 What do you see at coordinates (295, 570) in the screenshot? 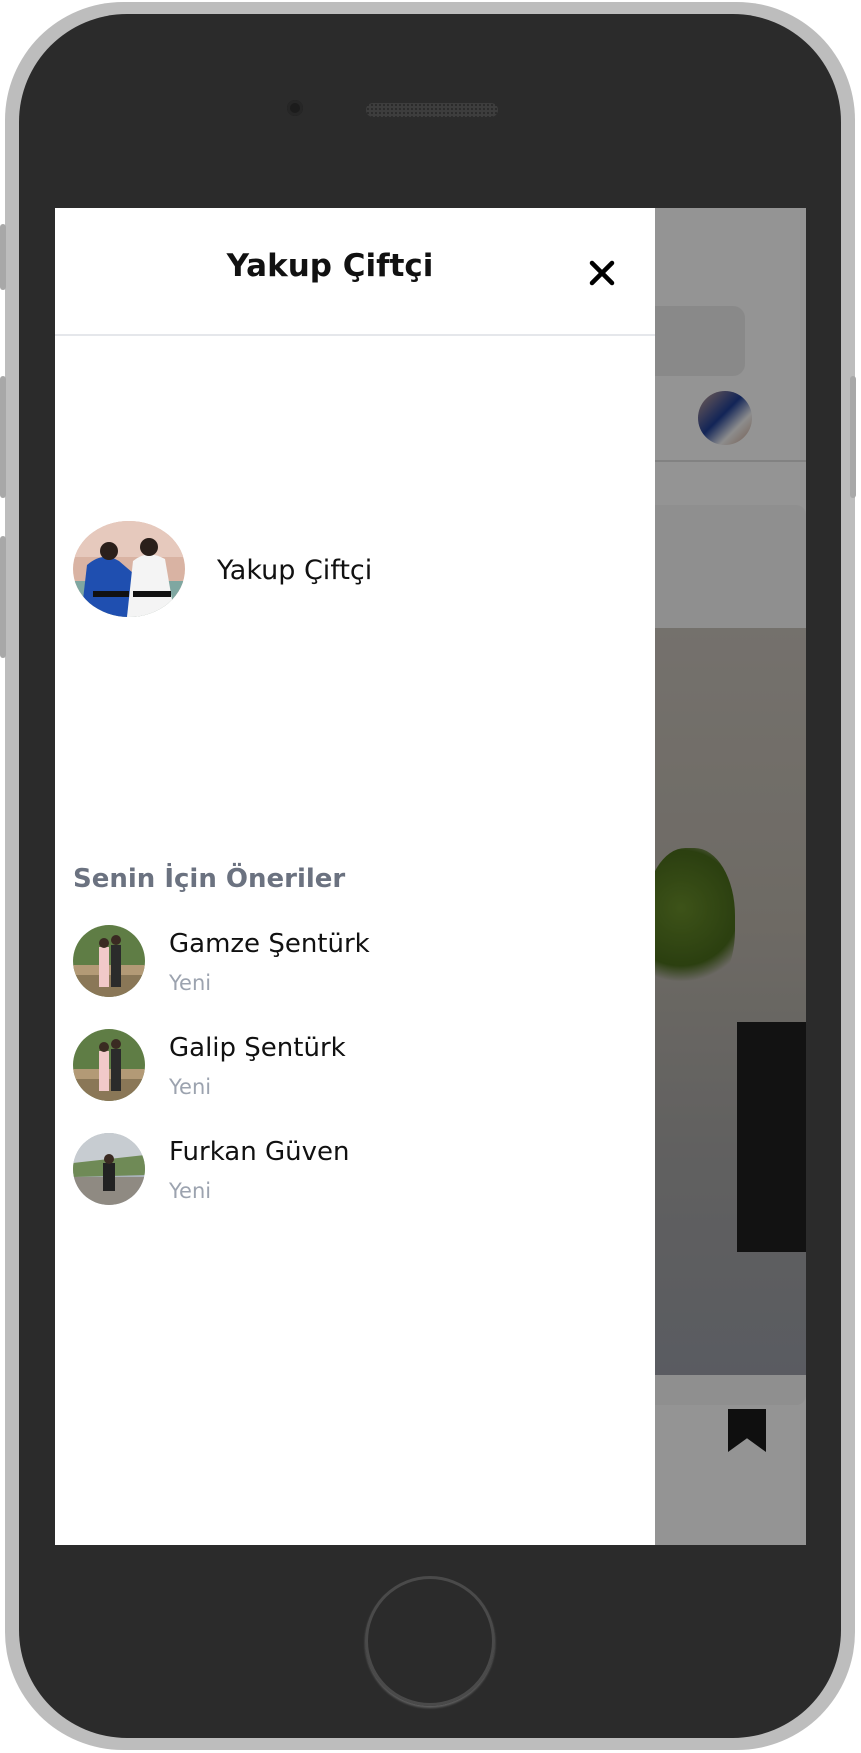
I see `profile-name: Yakup Çiftçi` at bounding box center [295, 570].